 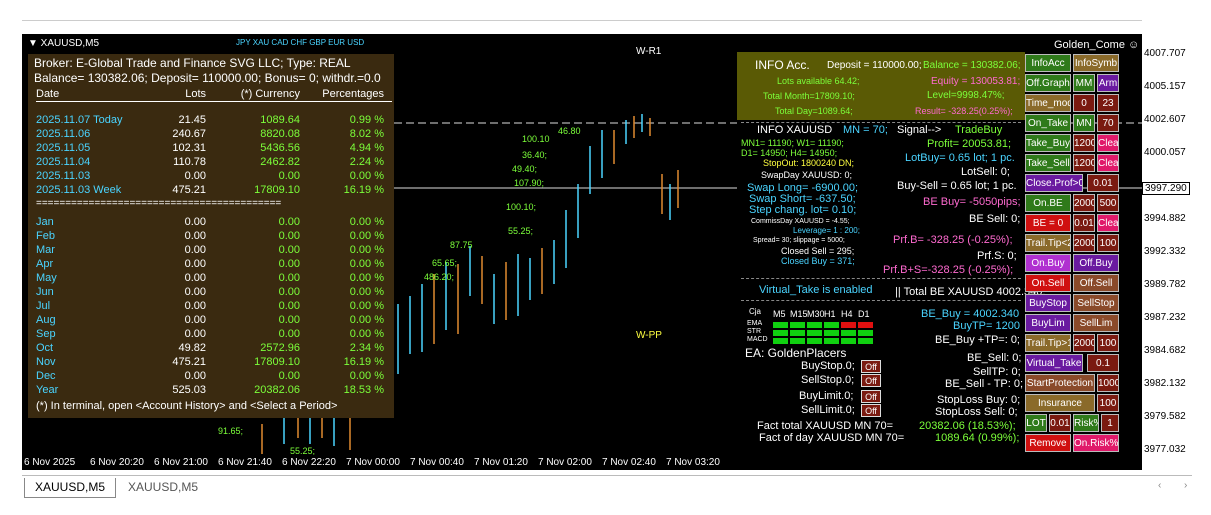 What do you see at coordinates (1060, 383) in the screenshot?
I see `ea-button: StartProtection` at bounding box center [1060, 383].